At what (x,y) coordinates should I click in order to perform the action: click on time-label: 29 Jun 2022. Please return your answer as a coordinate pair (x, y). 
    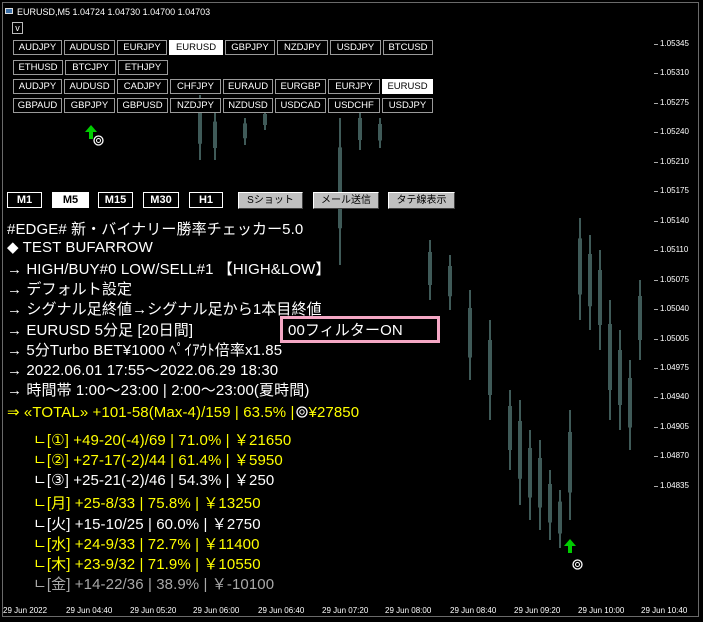
    Looking at the image, I should click on (25, 610).